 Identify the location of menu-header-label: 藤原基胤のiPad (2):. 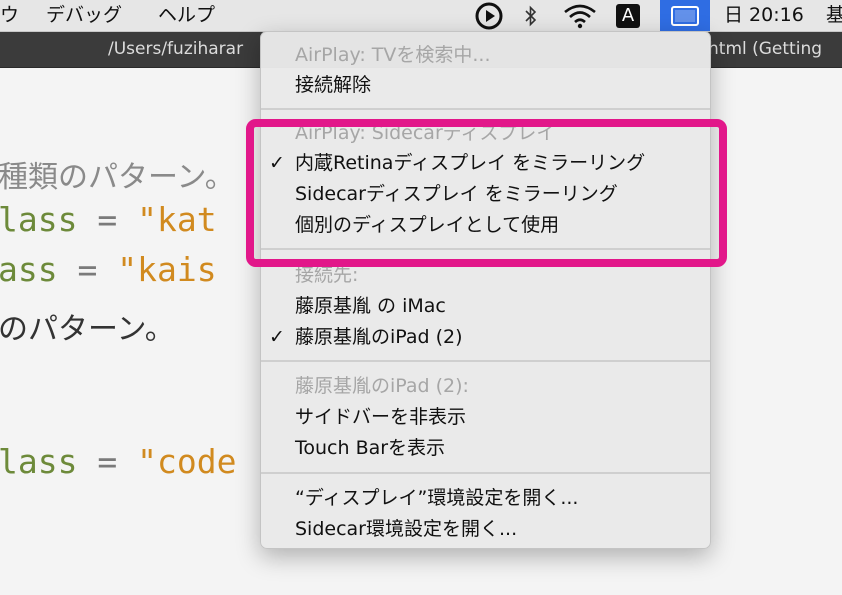
(382, 386).